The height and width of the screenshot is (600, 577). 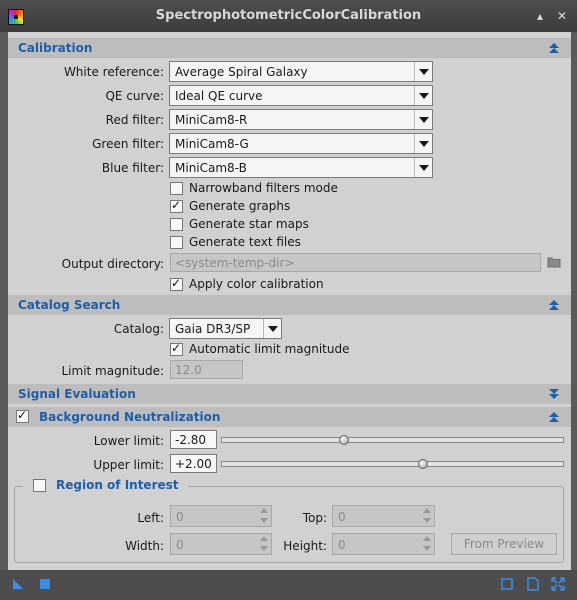 I want to click on output-directory-input: <system-temp-dir>, so click(x=355, y=262).